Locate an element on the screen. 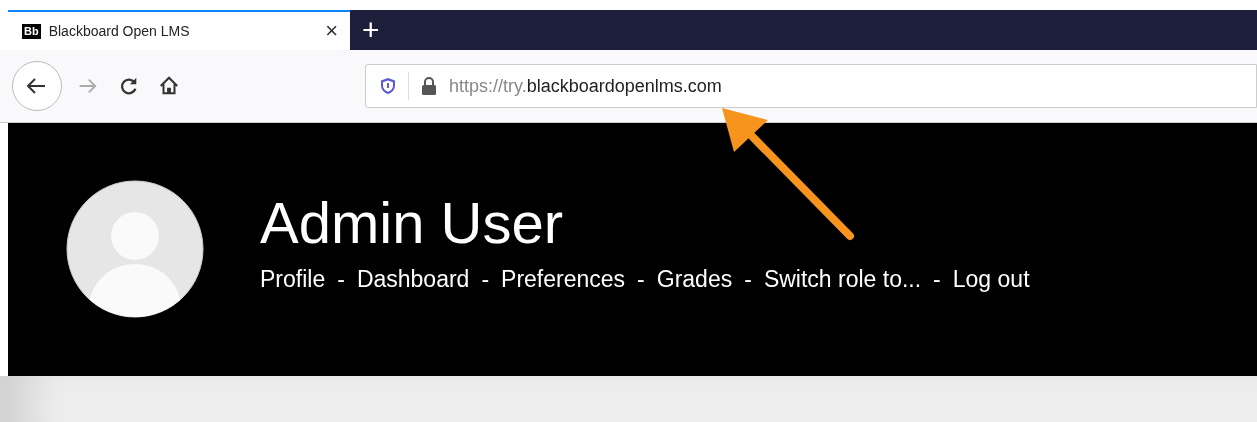 The width and height of the screenshot is (1257, 422). url-text: https://try.blackboardopenlms.com is located at coordinates (585, 86).